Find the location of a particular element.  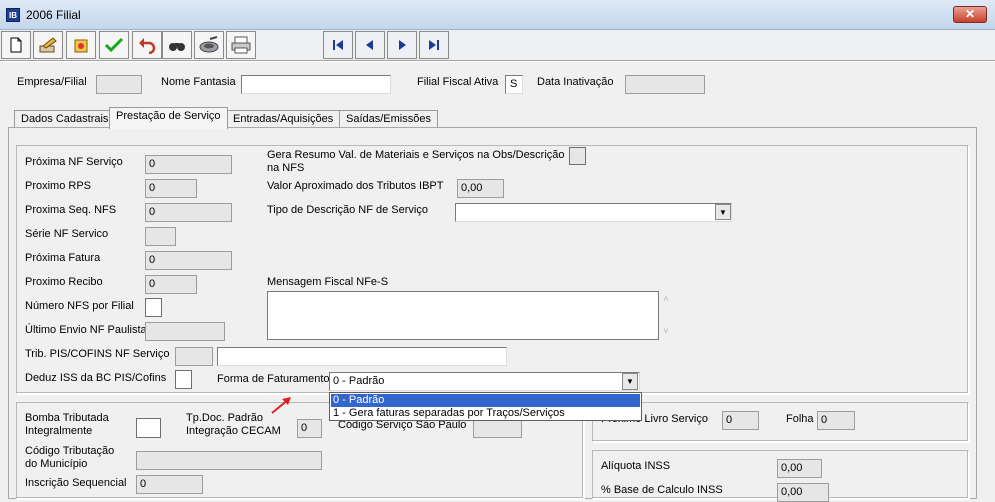

export-button is located at coordinates (209, 45).